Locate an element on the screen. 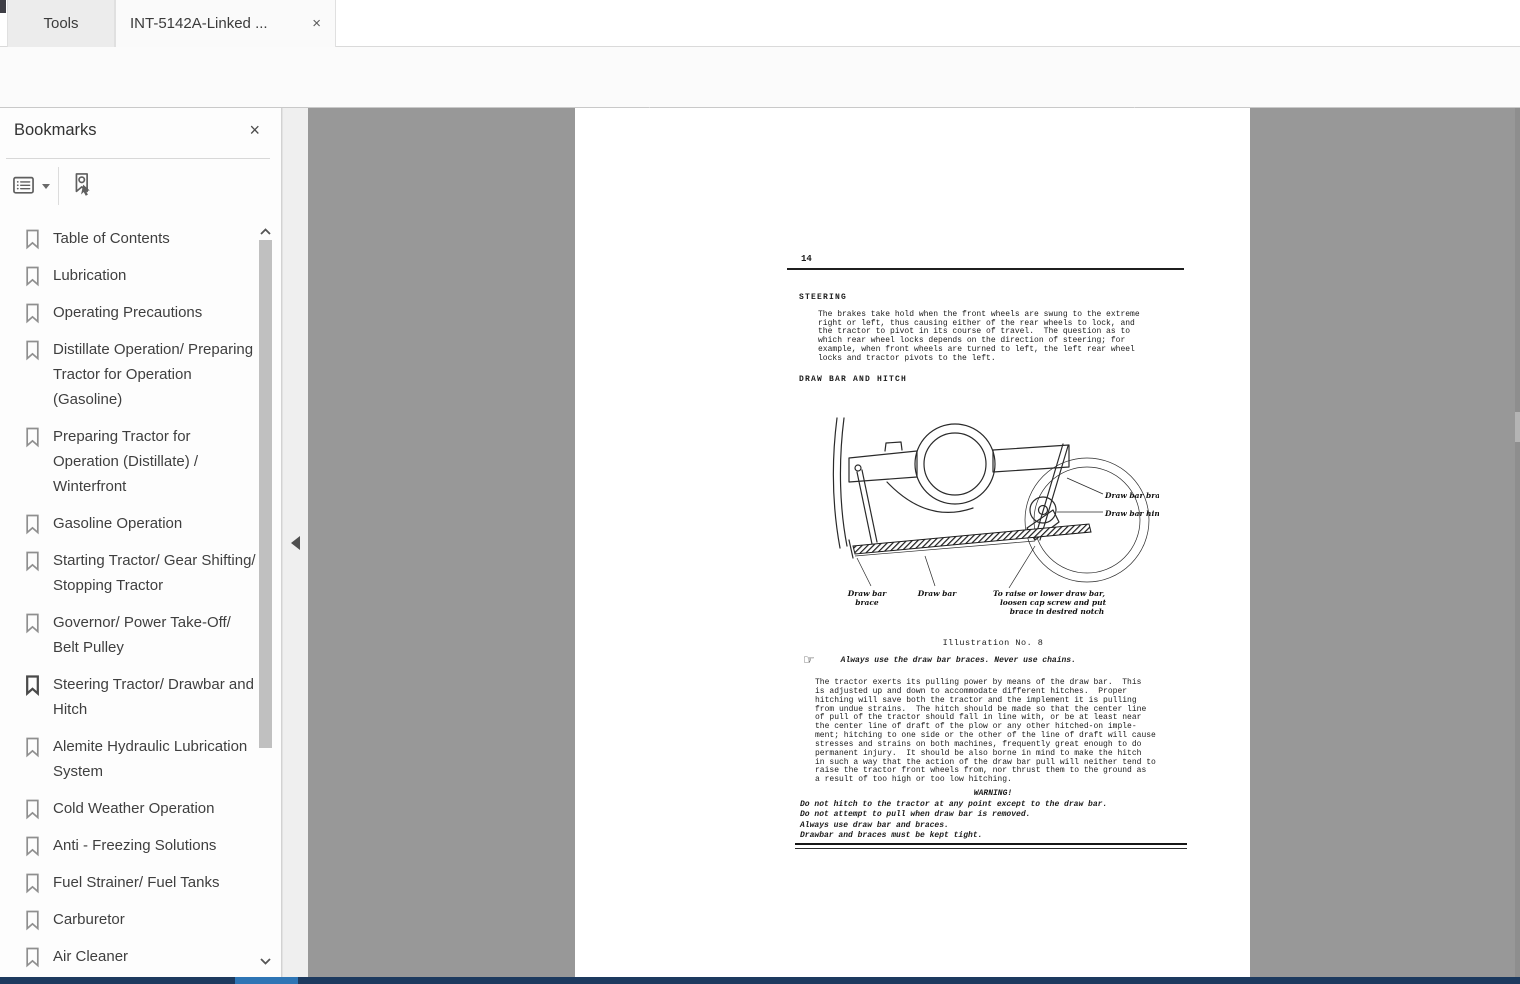 This screenshot has width=1520, height=984. draw-bar is located at coordinates (972, 539).